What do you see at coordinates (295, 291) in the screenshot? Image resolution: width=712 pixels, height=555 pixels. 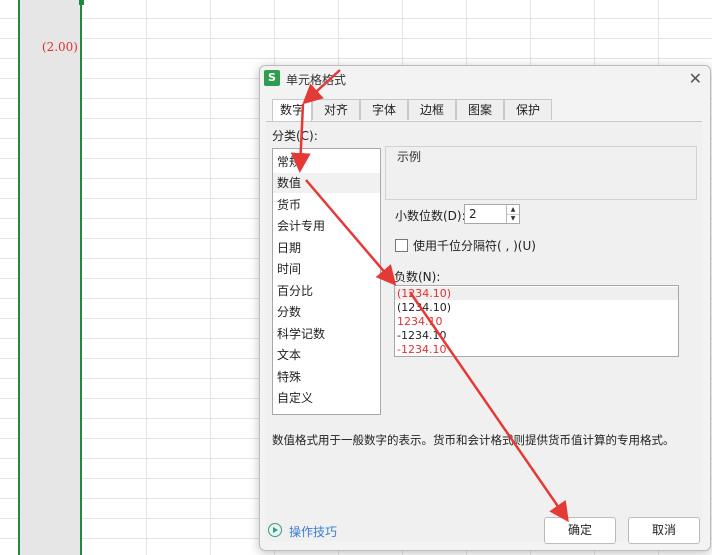 I see `list-item: 百分比` at bounding box center [295, 291].